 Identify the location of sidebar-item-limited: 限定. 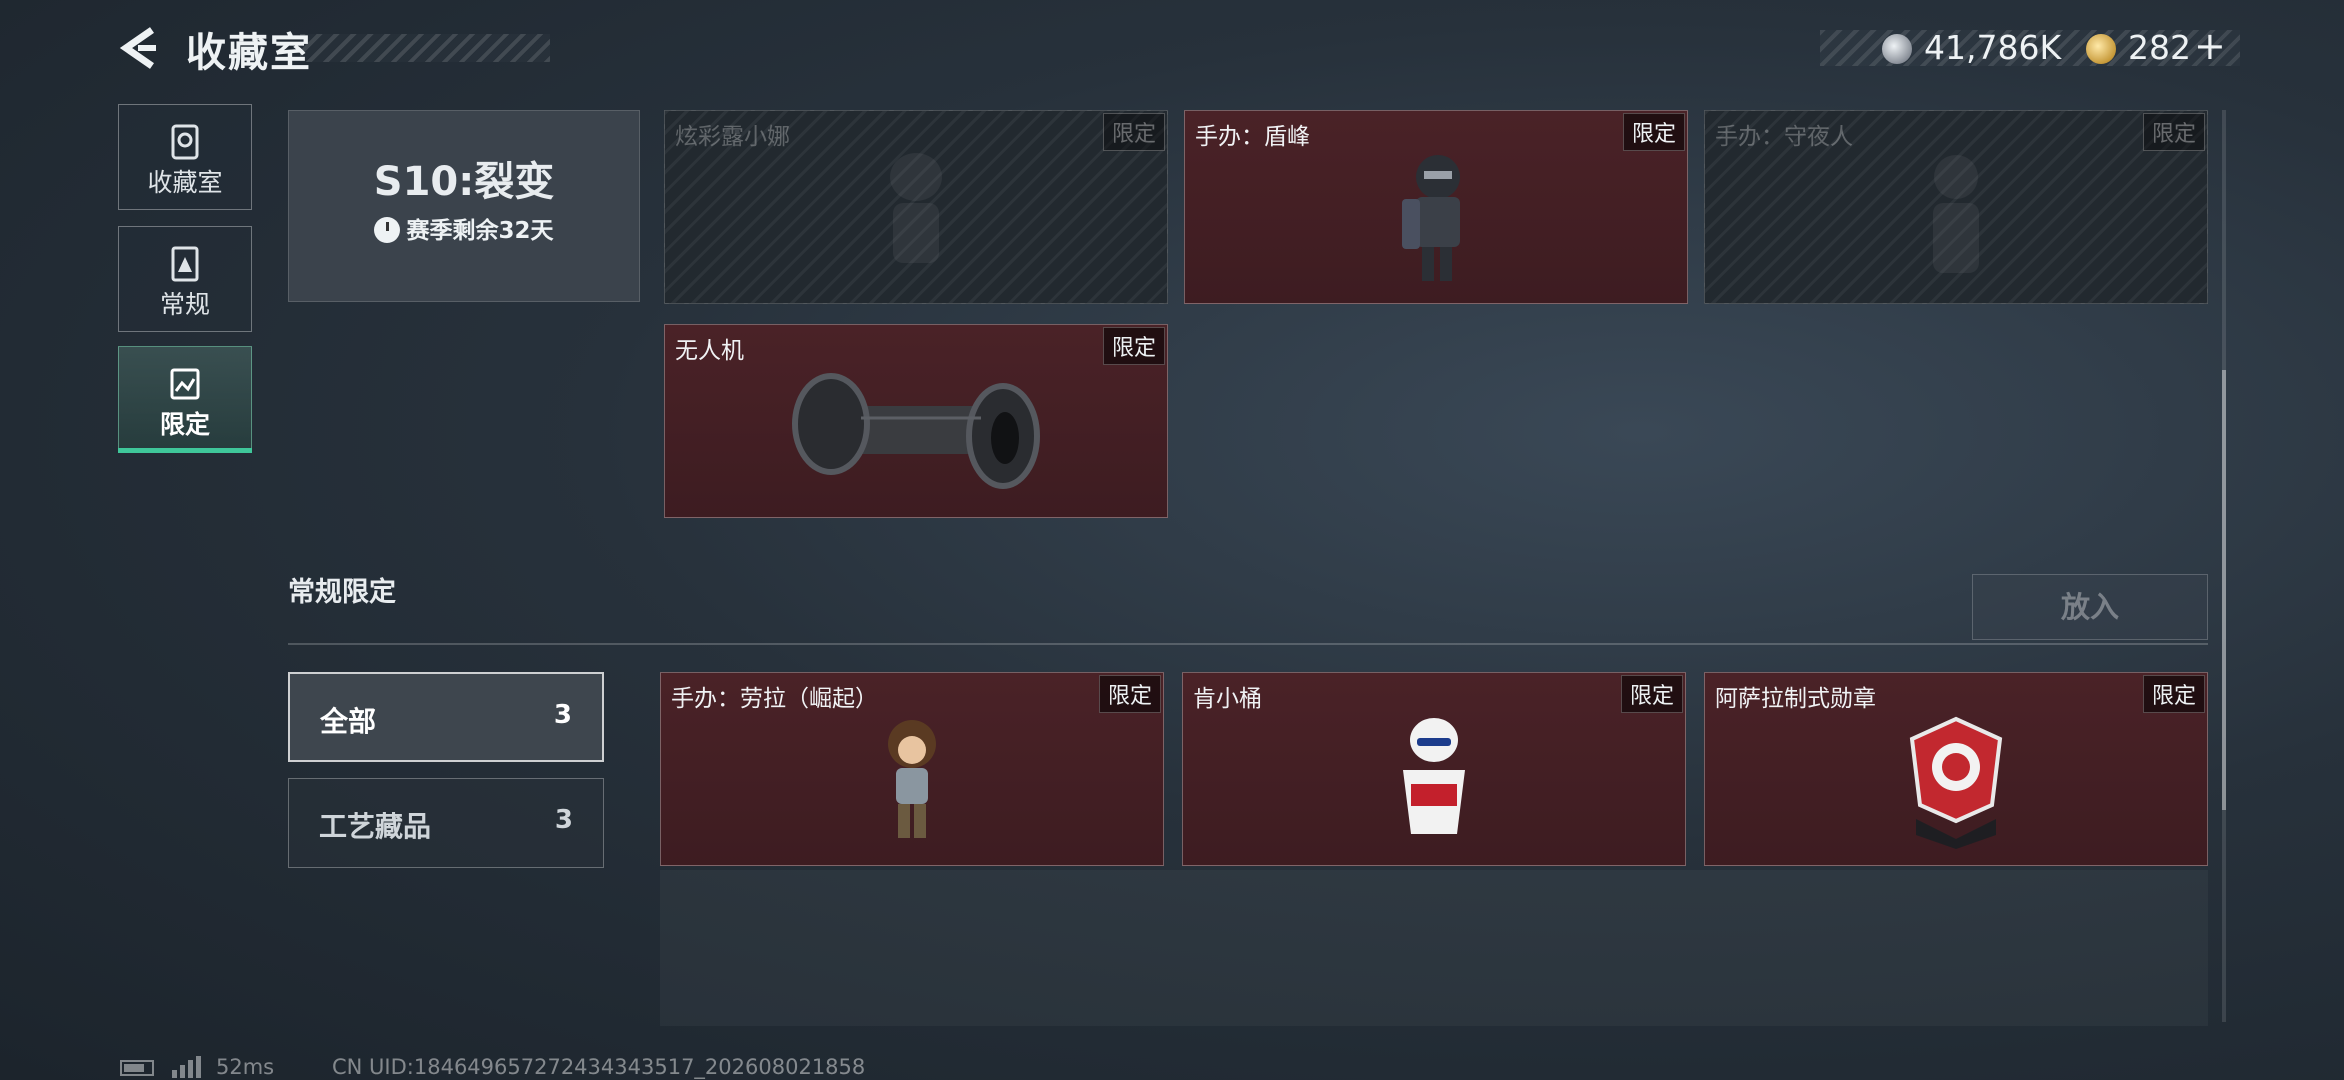
(185, 399).